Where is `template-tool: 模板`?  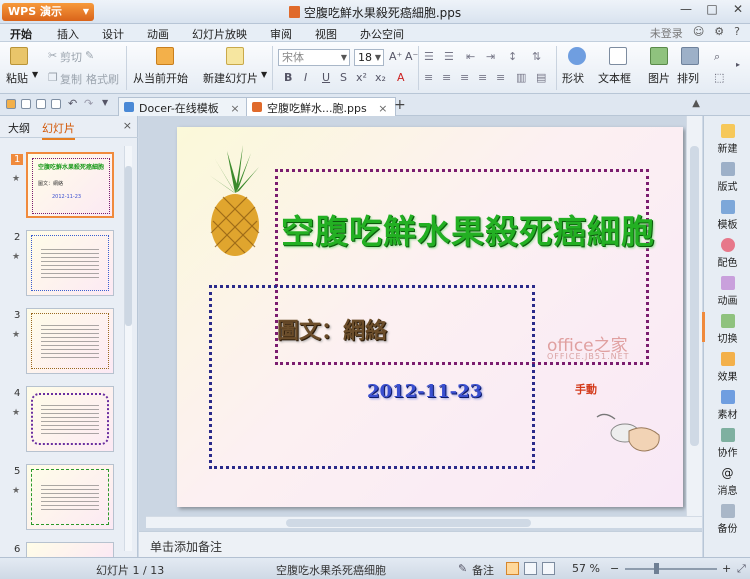
template-tool: 模板 is located at coordinates (727, 215).